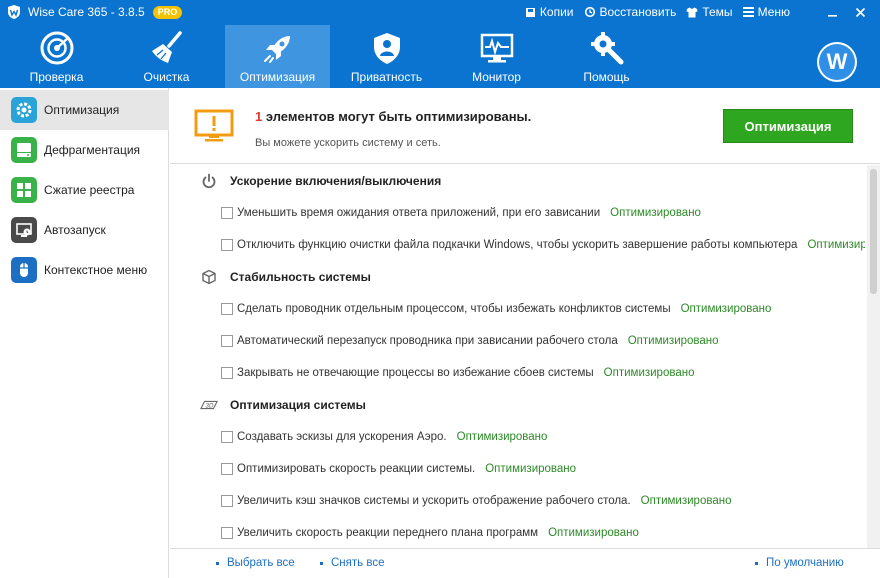  Describe the element at coordinates (356, 469) in the screenshot. I see `option-text: Оптимизировать скорость реакции системы.` at that location.